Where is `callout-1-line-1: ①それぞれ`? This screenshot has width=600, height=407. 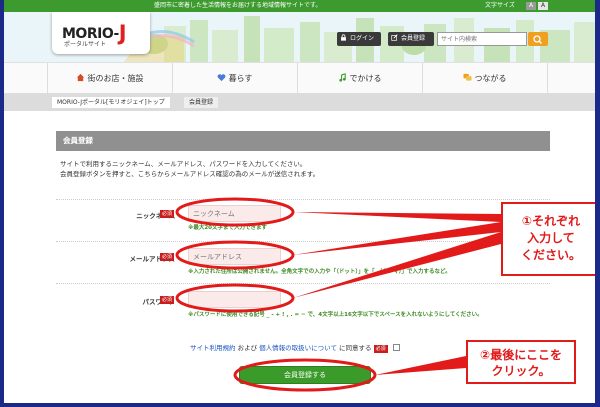 callout-1-line-1: ①それぞれ is located at coordinates (551, 221).